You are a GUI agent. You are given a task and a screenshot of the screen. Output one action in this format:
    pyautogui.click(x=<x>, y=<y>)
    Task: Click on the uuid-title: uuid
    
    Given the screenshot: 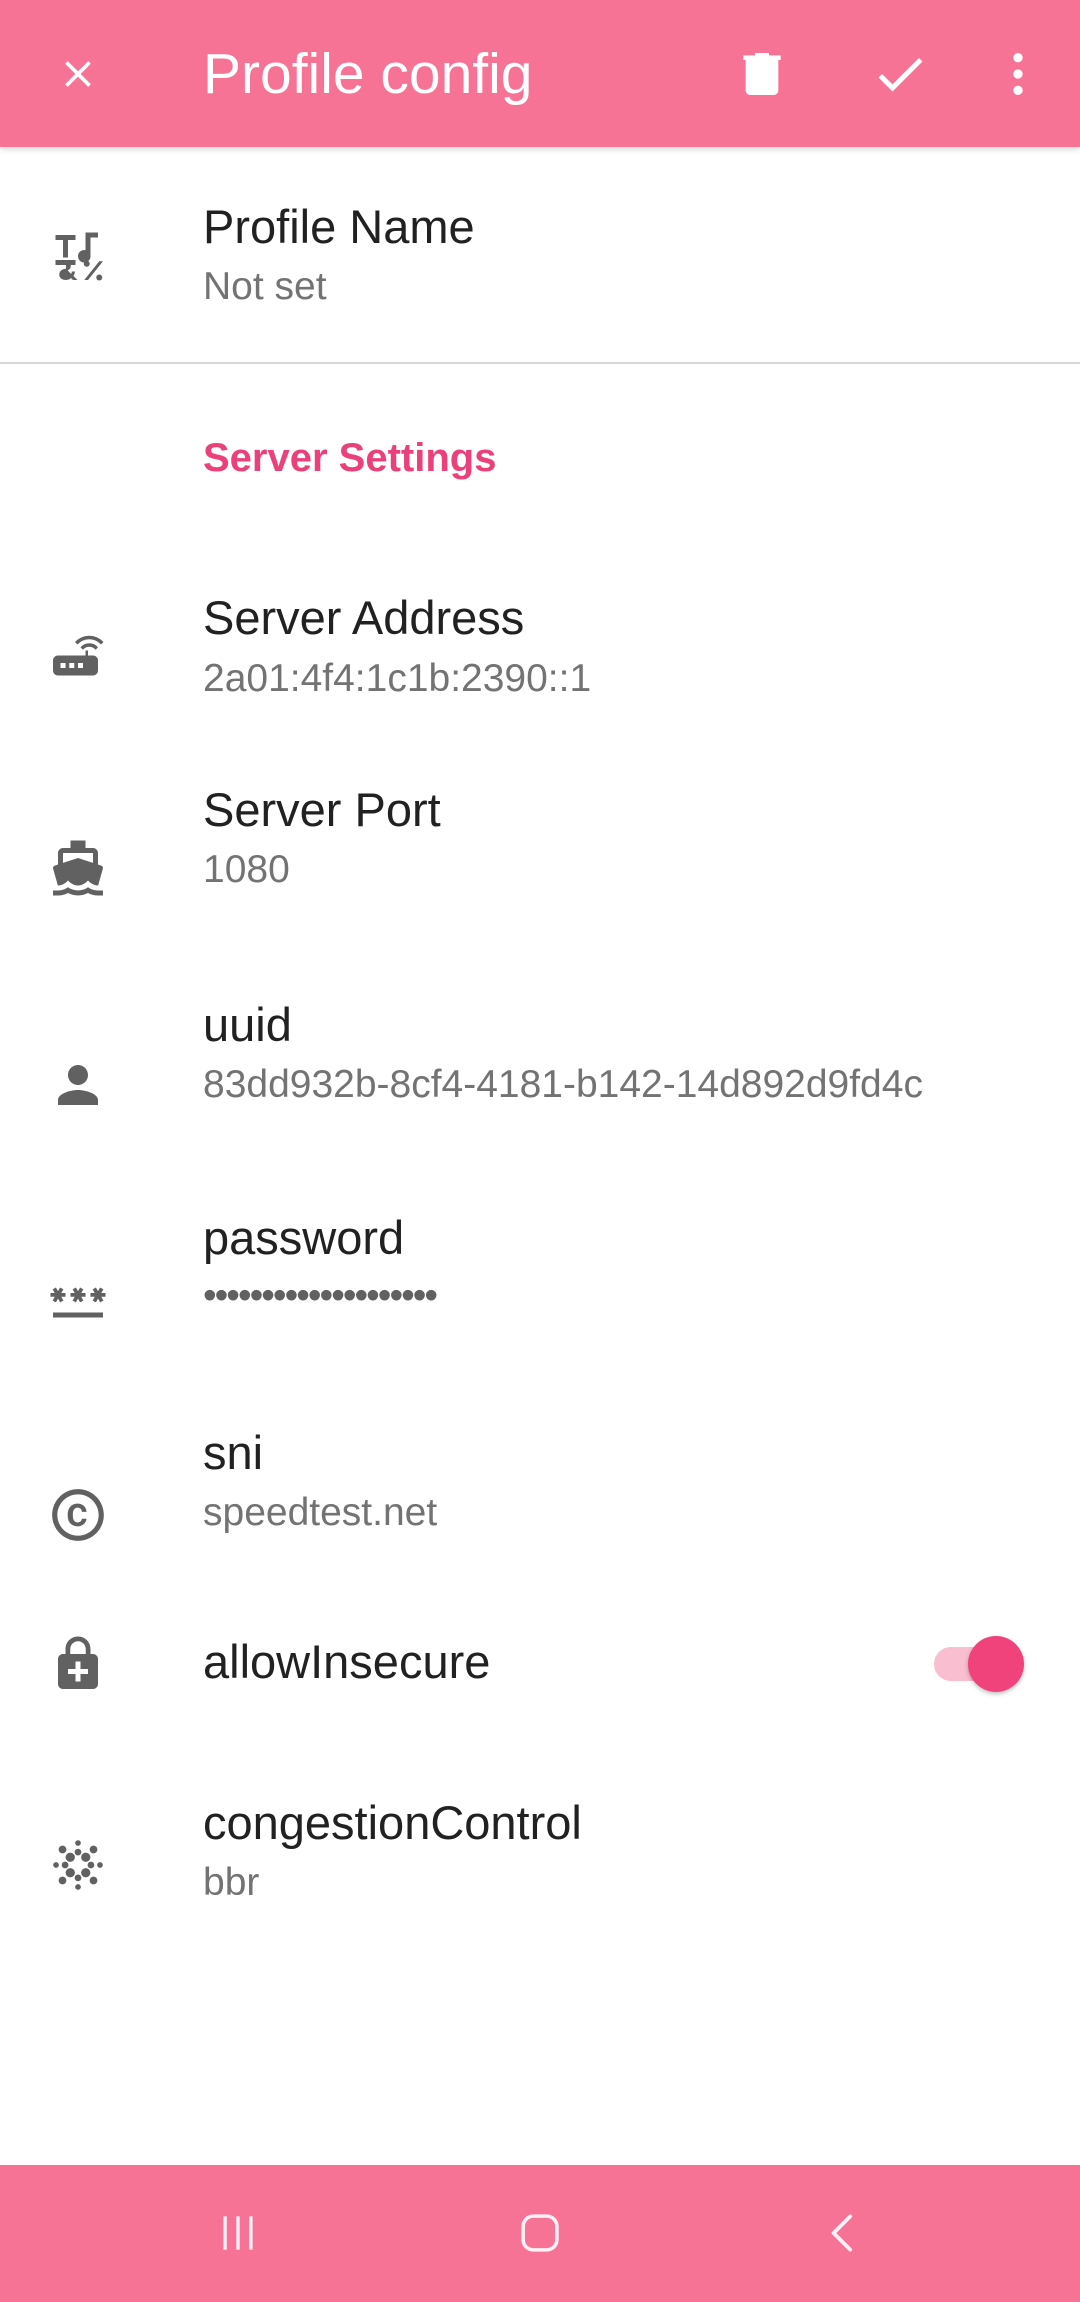 What is the action you would take?
    pyautogui.click(x=247, y=1024)
    